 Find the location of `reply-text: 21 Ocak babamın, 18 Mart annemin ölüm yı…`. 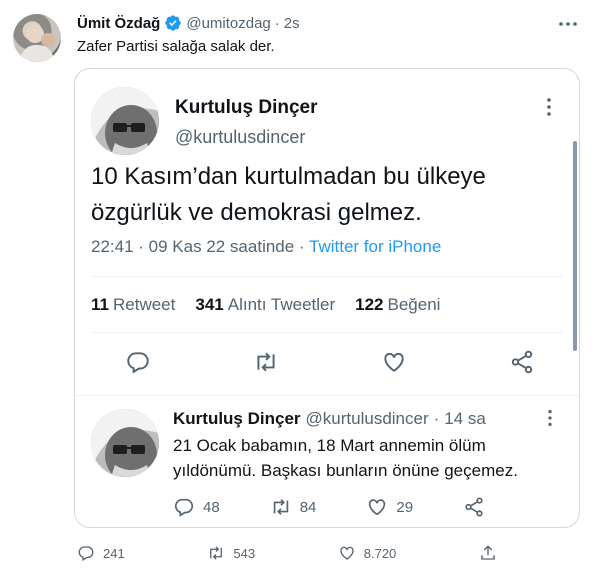

reply-text: 21 Ocak babamın, 18 Mart annemin ölüm yı… is located at coordinates (345, 458).